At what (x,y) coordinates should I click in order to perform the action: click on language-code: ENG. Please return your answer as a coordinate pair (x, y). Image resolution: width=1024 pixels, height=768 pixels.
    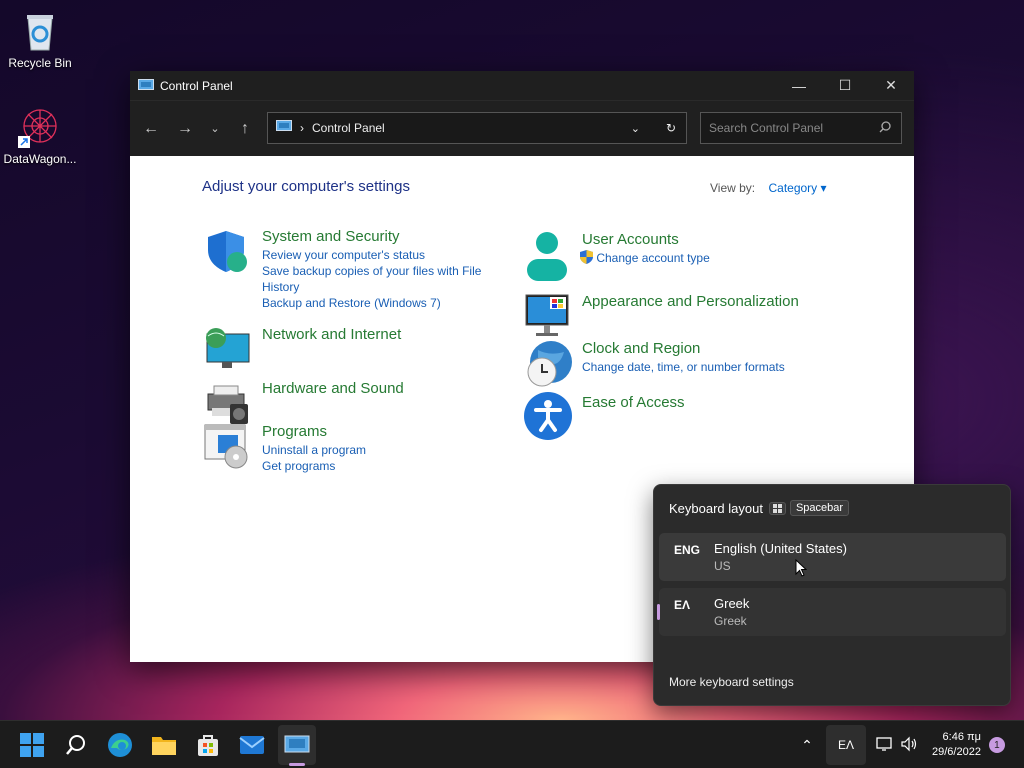
    Looking at the image, I should click on (687, 550).